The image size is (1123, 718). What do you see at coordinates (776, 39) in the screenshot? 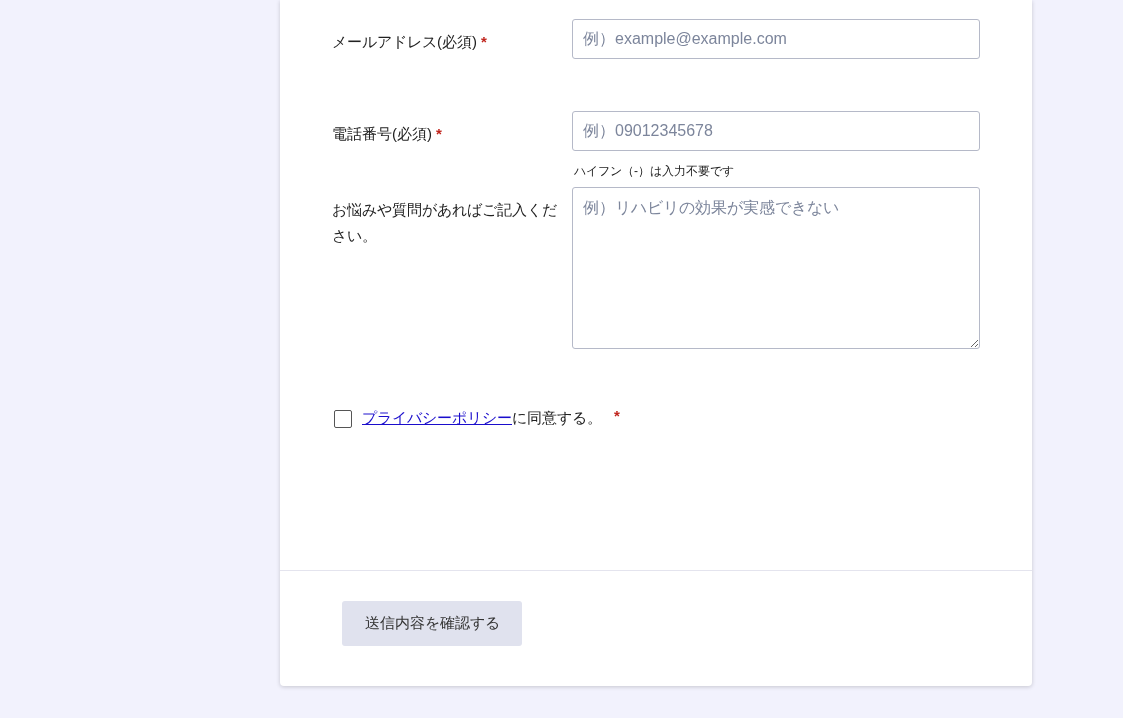
I see `input-field: 例）example@example.com` at bounding box center [776, 39].